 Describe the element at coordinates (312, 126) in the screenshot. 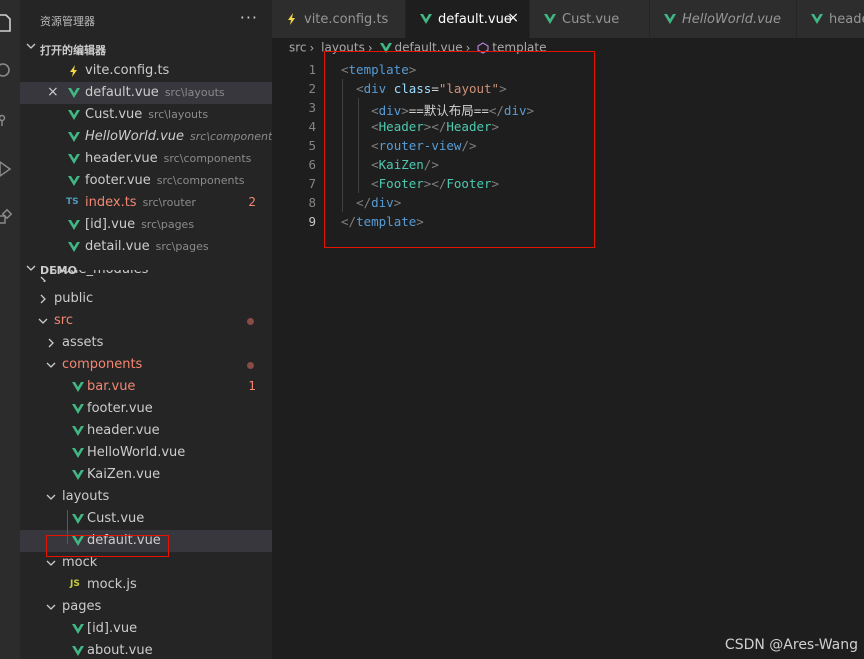

I see `line-number: 4` at that location.